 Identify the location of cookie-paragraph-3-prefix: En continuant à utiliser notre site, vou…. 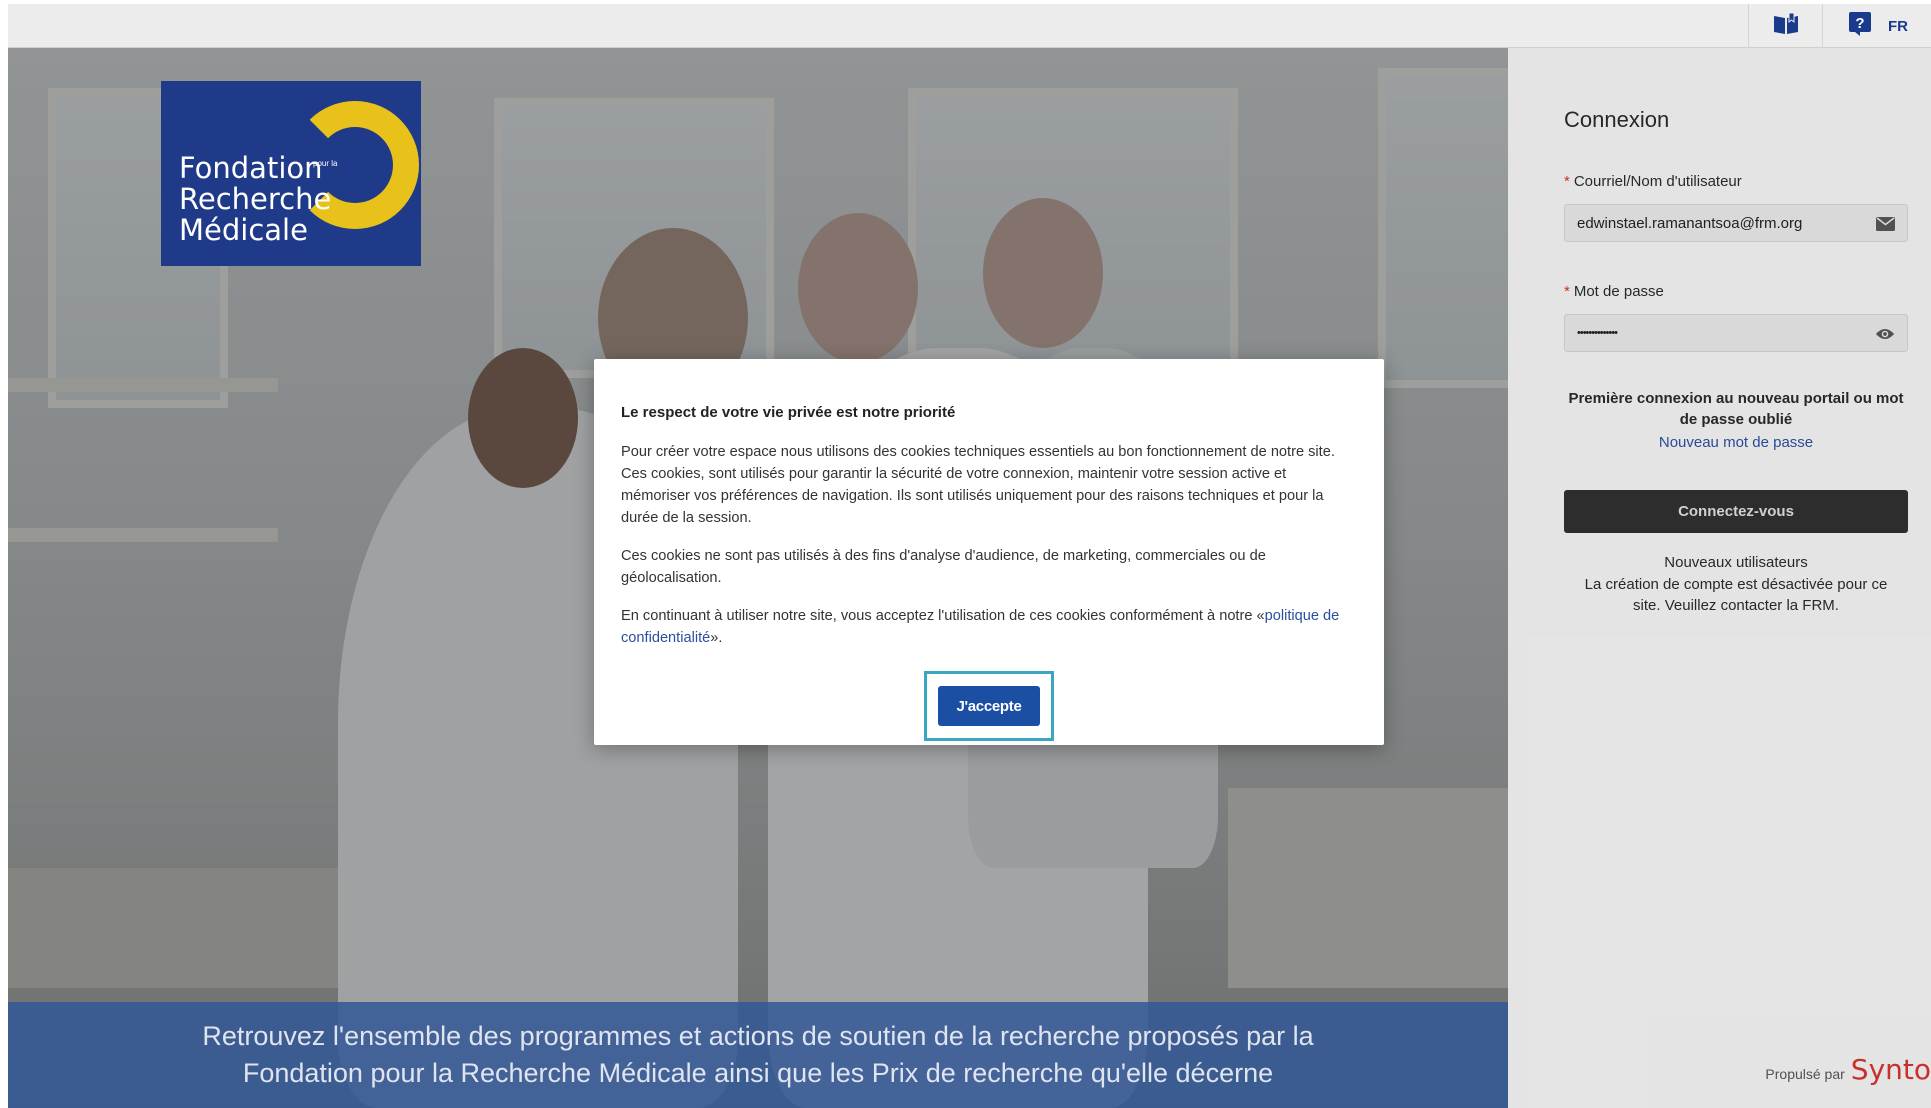
(943, 616).